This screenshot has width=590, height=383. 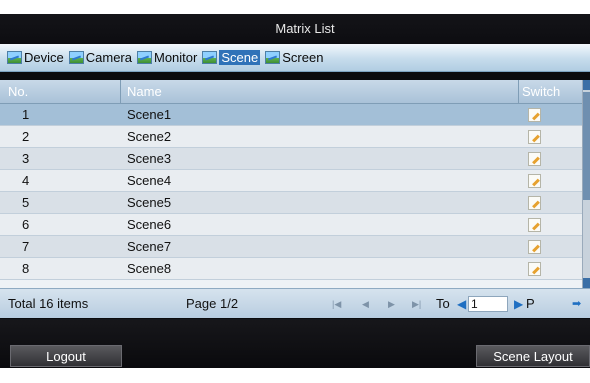 I want to click on cell-name: Scene5, so click(x=149, y=202).